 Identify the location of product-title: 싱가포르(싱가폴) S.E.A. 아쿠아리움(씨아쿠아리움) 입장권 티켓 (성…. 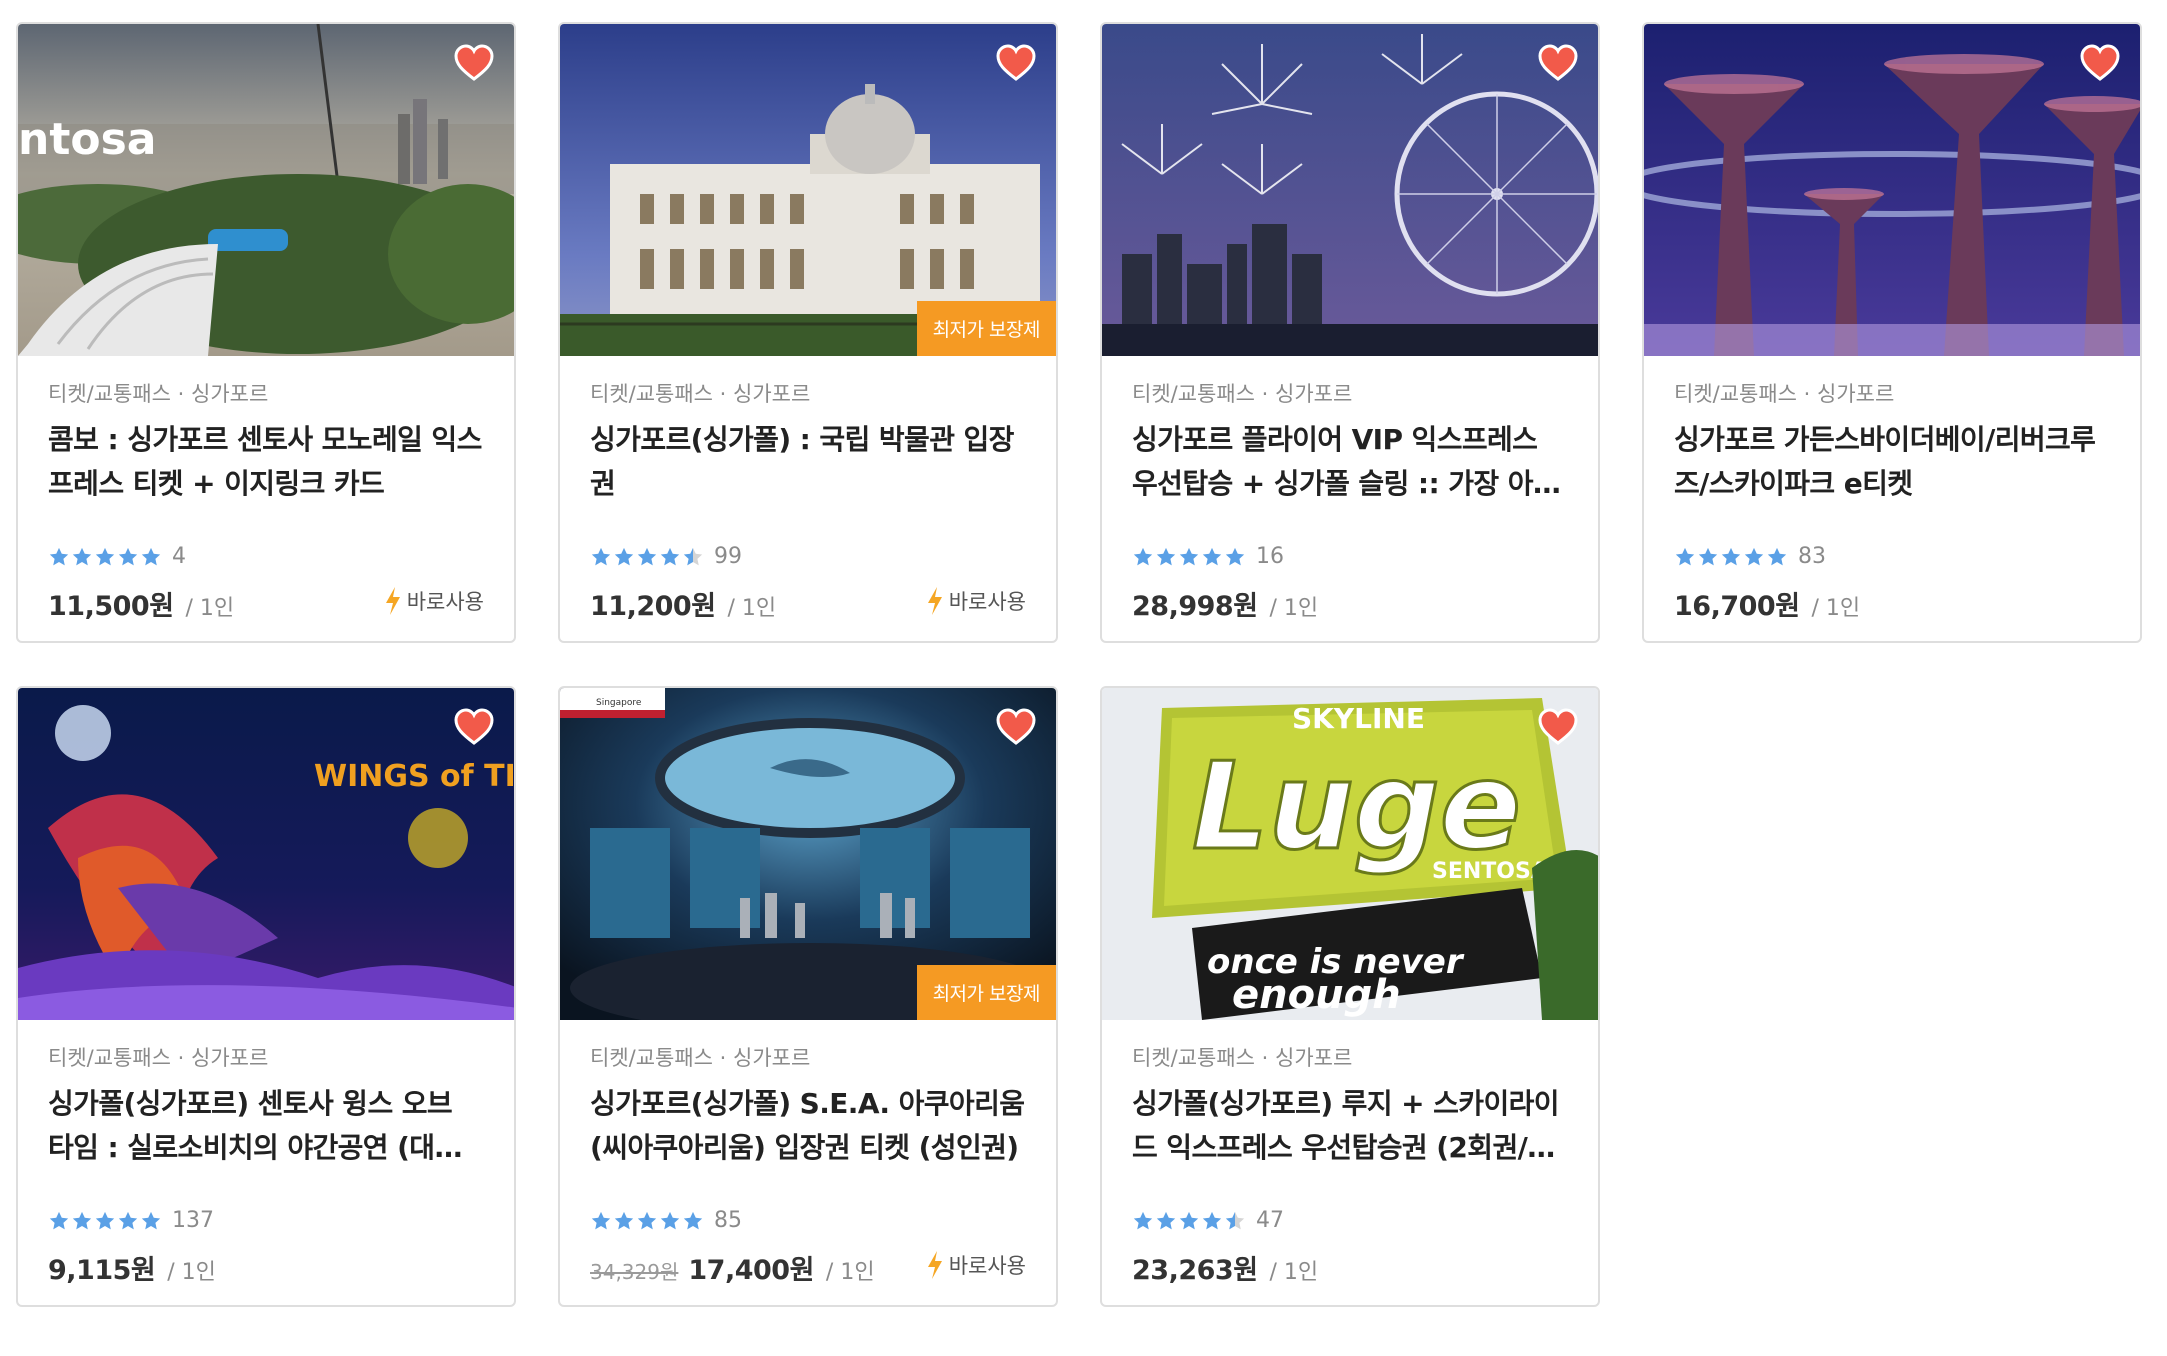
(808, 1126).